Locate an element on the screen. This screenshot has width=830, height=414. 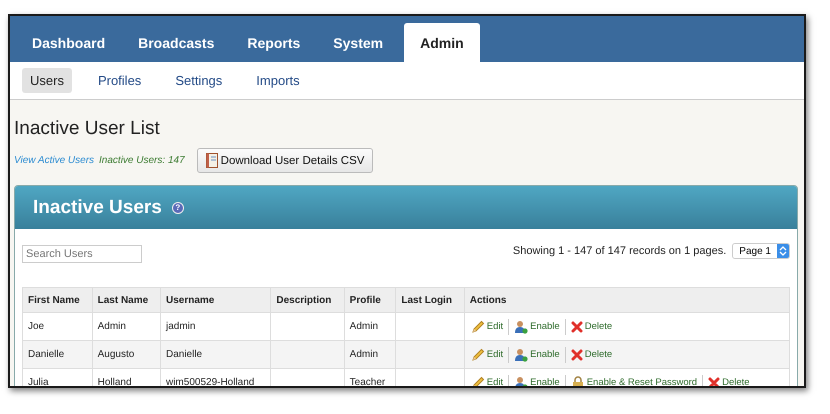
sub-nav-tab: Settings is located at coordinates (198, 80).